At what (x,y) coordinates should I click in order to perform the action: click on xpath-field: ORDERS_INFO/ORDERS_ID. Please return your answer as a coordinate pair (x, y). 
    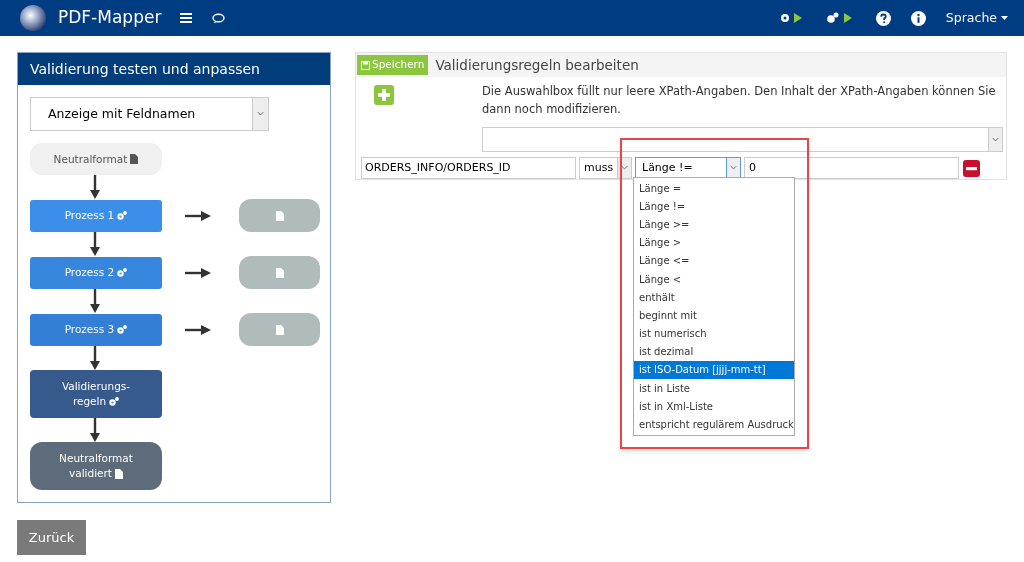
    Looking at the image, I should click on (468, 168).